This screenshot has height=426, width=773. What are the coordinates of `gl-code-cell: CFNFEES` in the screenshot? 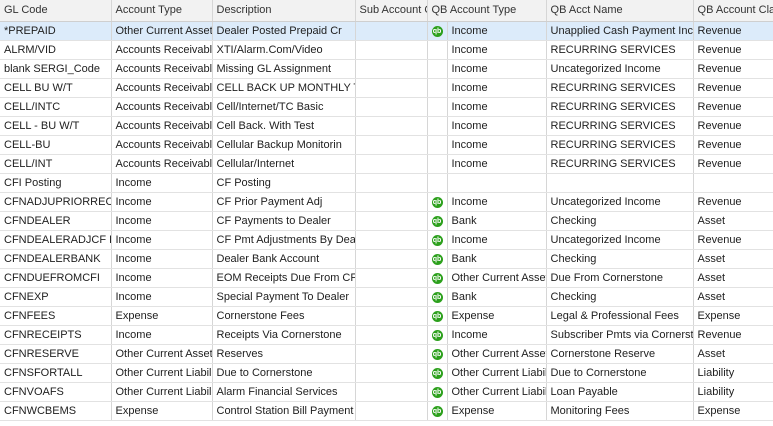 It's located at (56, 316).